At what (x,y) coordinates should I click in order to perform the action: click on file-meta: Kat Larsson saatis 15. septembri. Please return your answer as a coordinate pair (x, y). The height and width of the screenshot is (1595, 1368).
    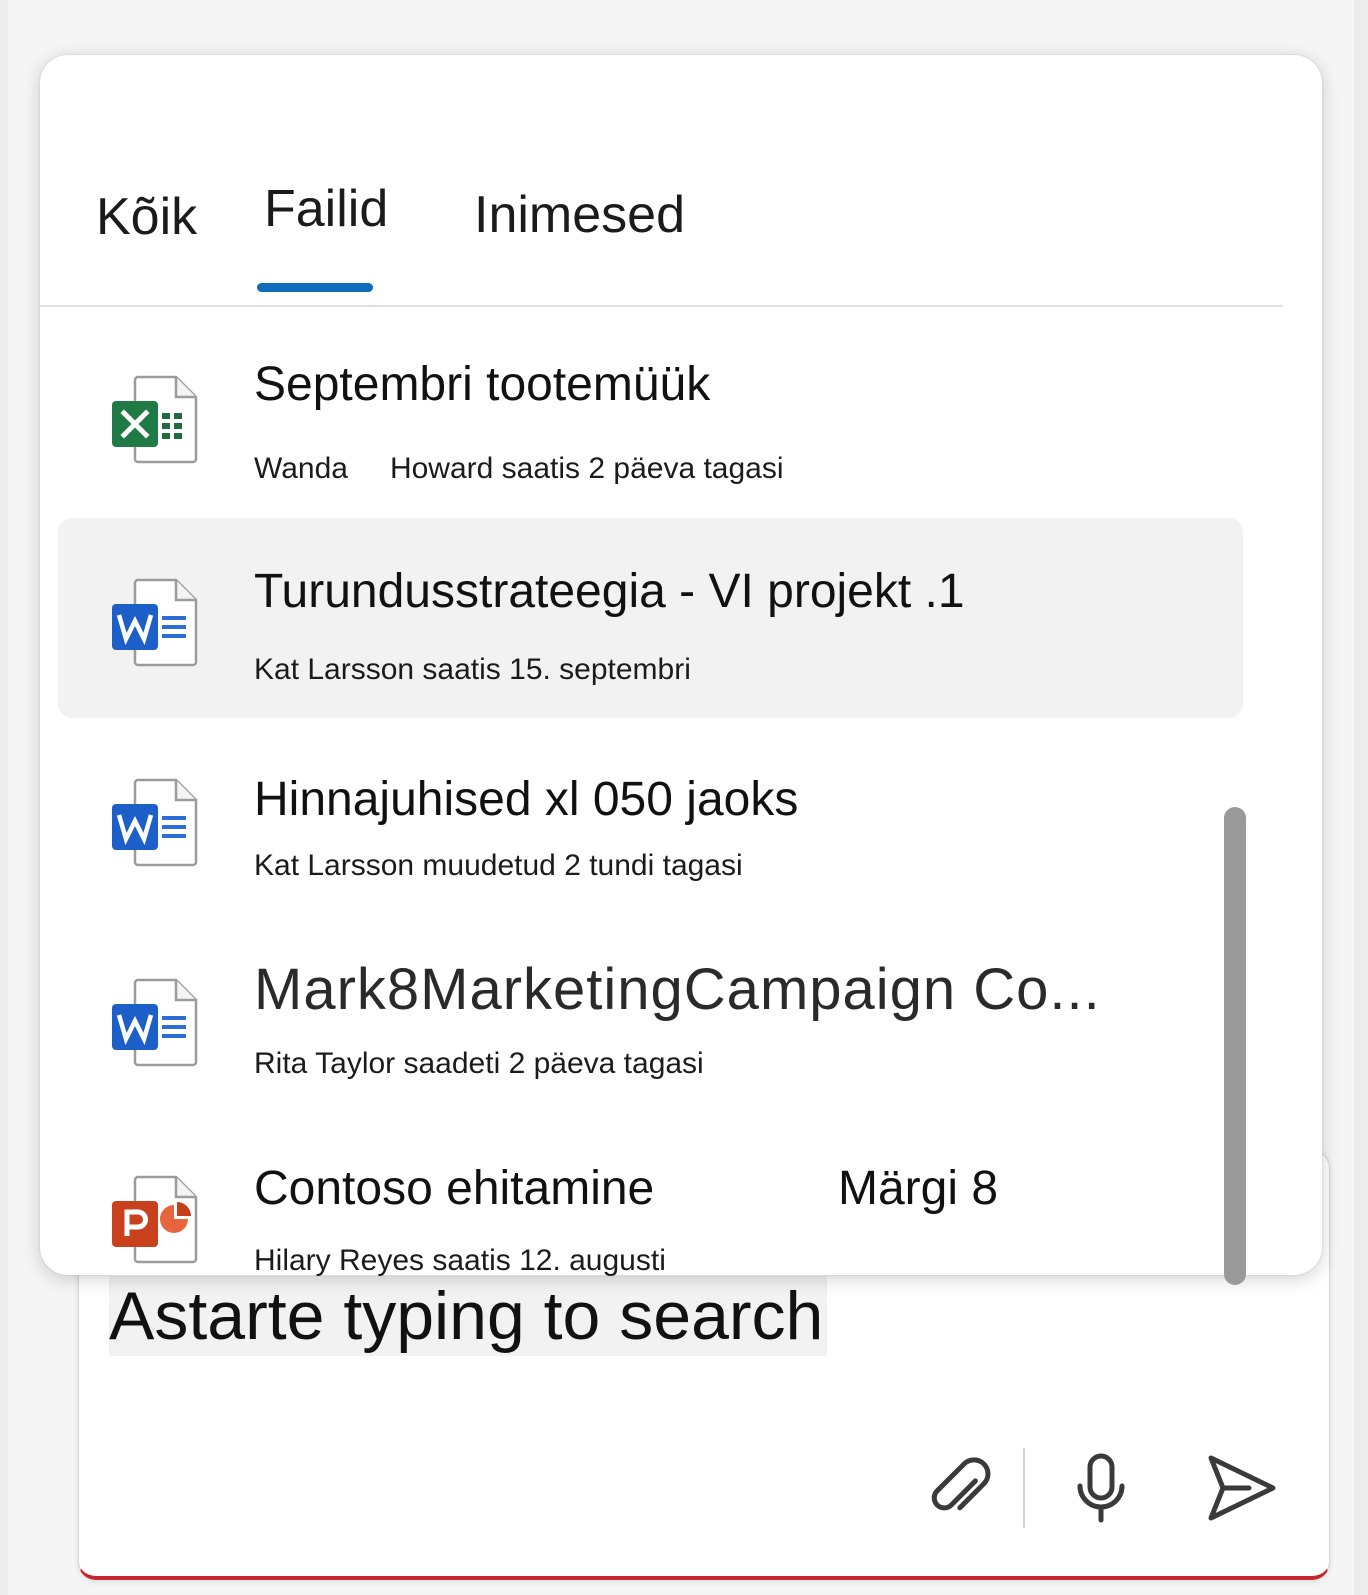
    Looking at the image, I should click on (472, 669).